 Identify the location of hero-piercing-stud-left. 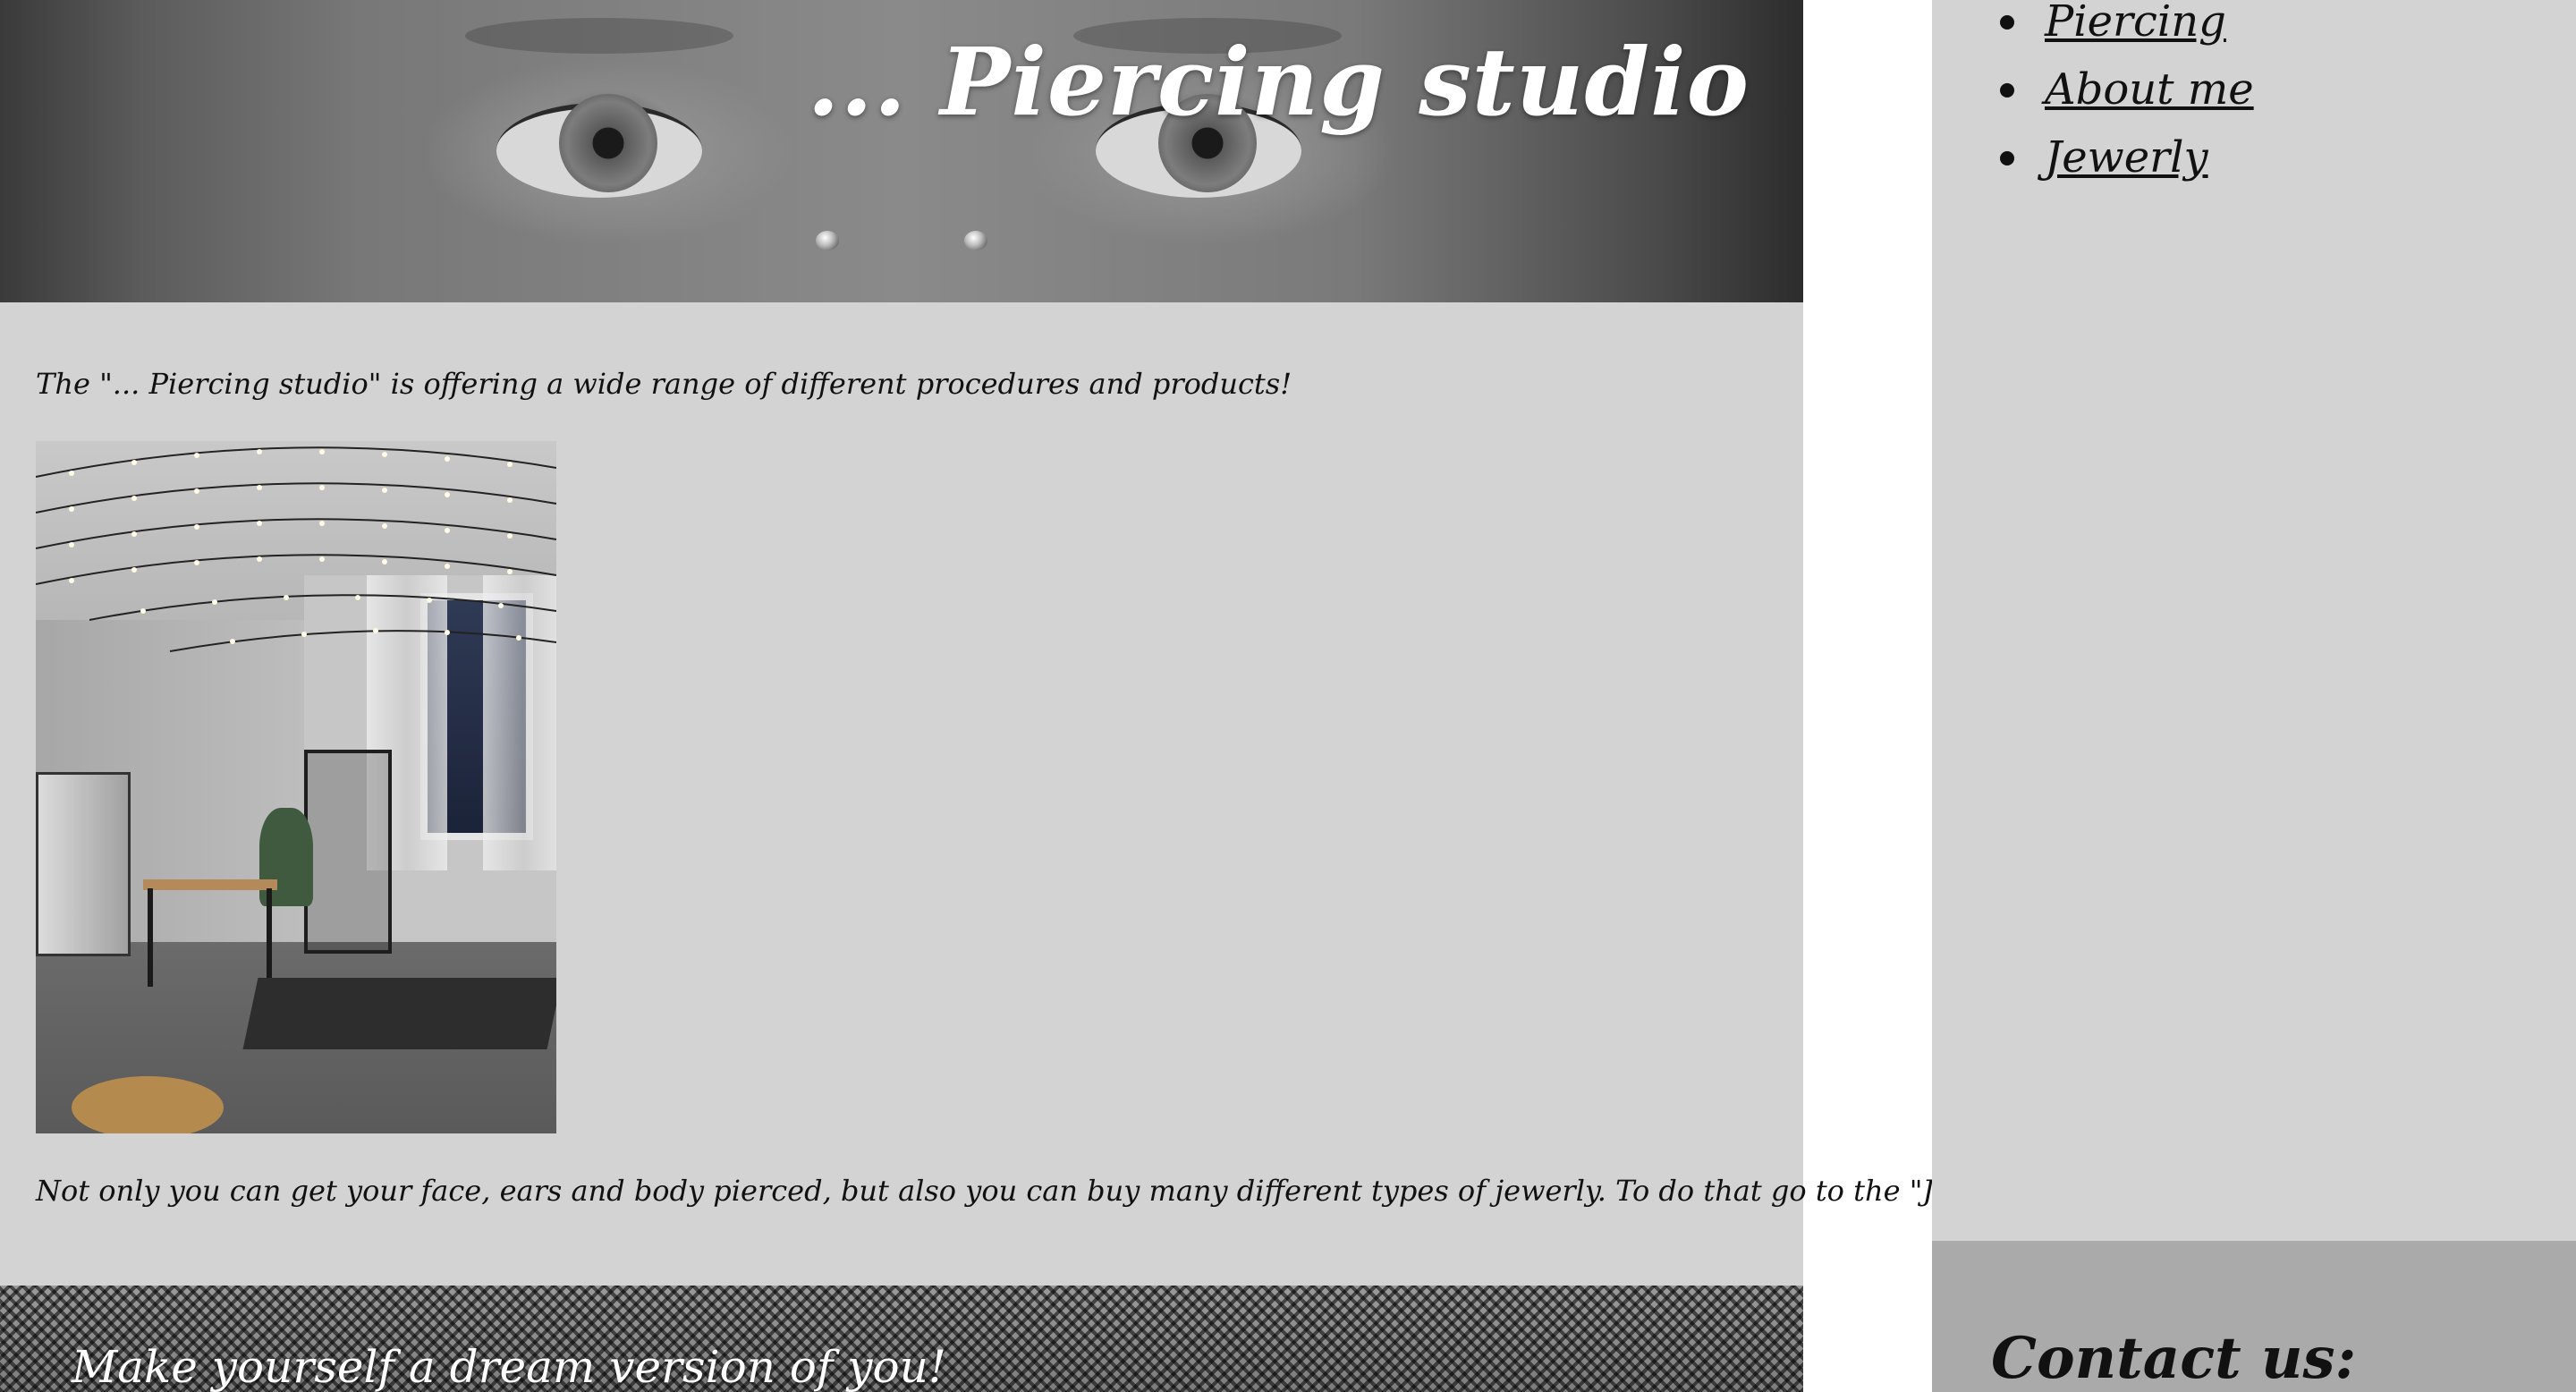
(827, 240).